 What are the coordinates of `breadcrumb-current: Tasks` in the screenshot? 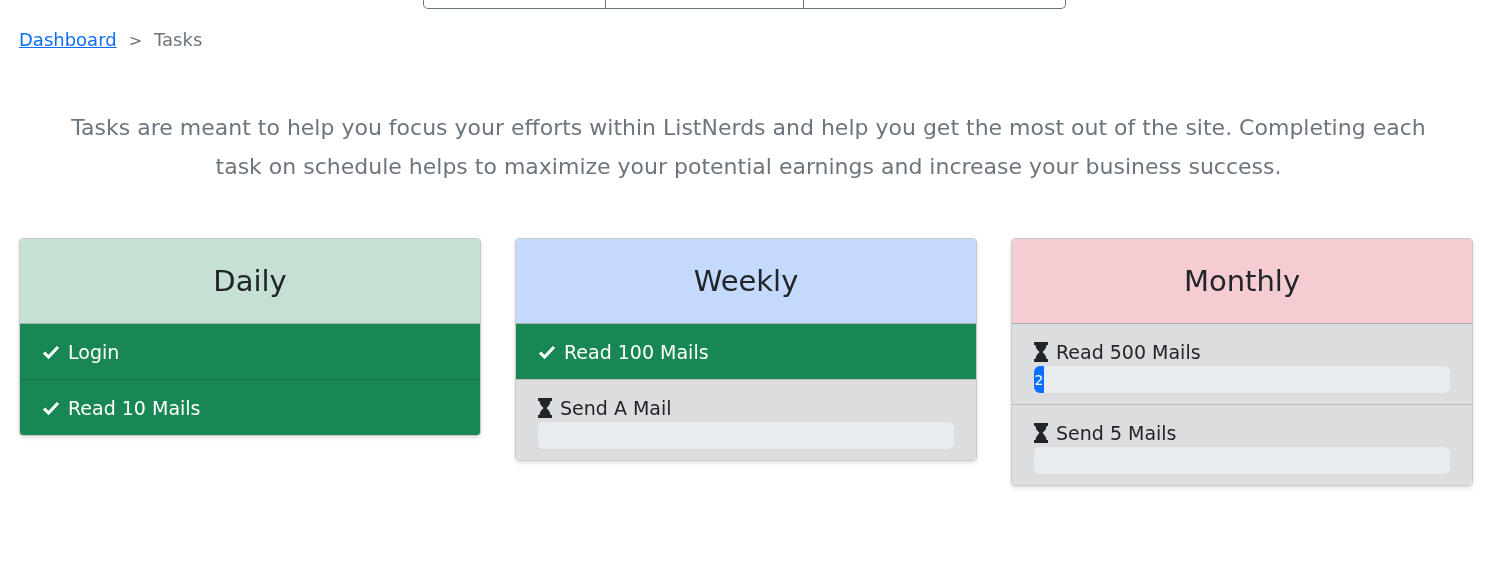 It's located at (178, 39).